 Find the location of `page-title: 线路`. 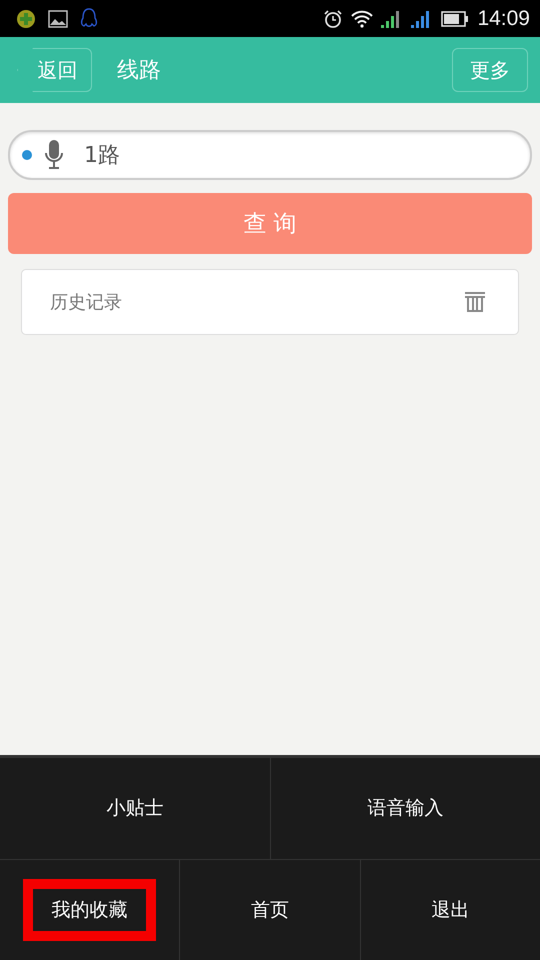

page-title: 线路 is located at coordinates (139, 71).